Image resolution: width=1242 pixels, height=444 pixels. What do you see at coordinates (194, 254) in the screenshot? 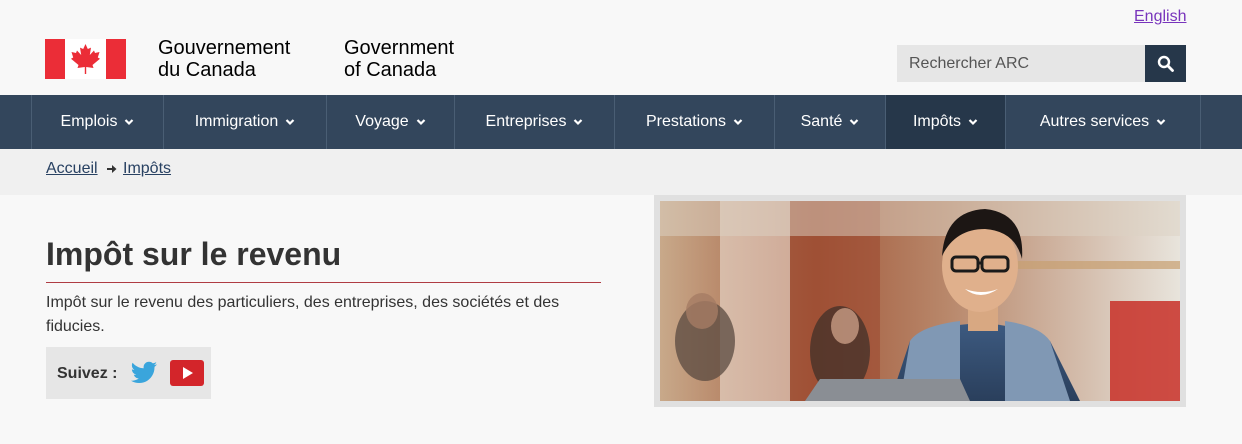
I see `page-title: Impôt sur le revenu` at bounding box center [194, 254].